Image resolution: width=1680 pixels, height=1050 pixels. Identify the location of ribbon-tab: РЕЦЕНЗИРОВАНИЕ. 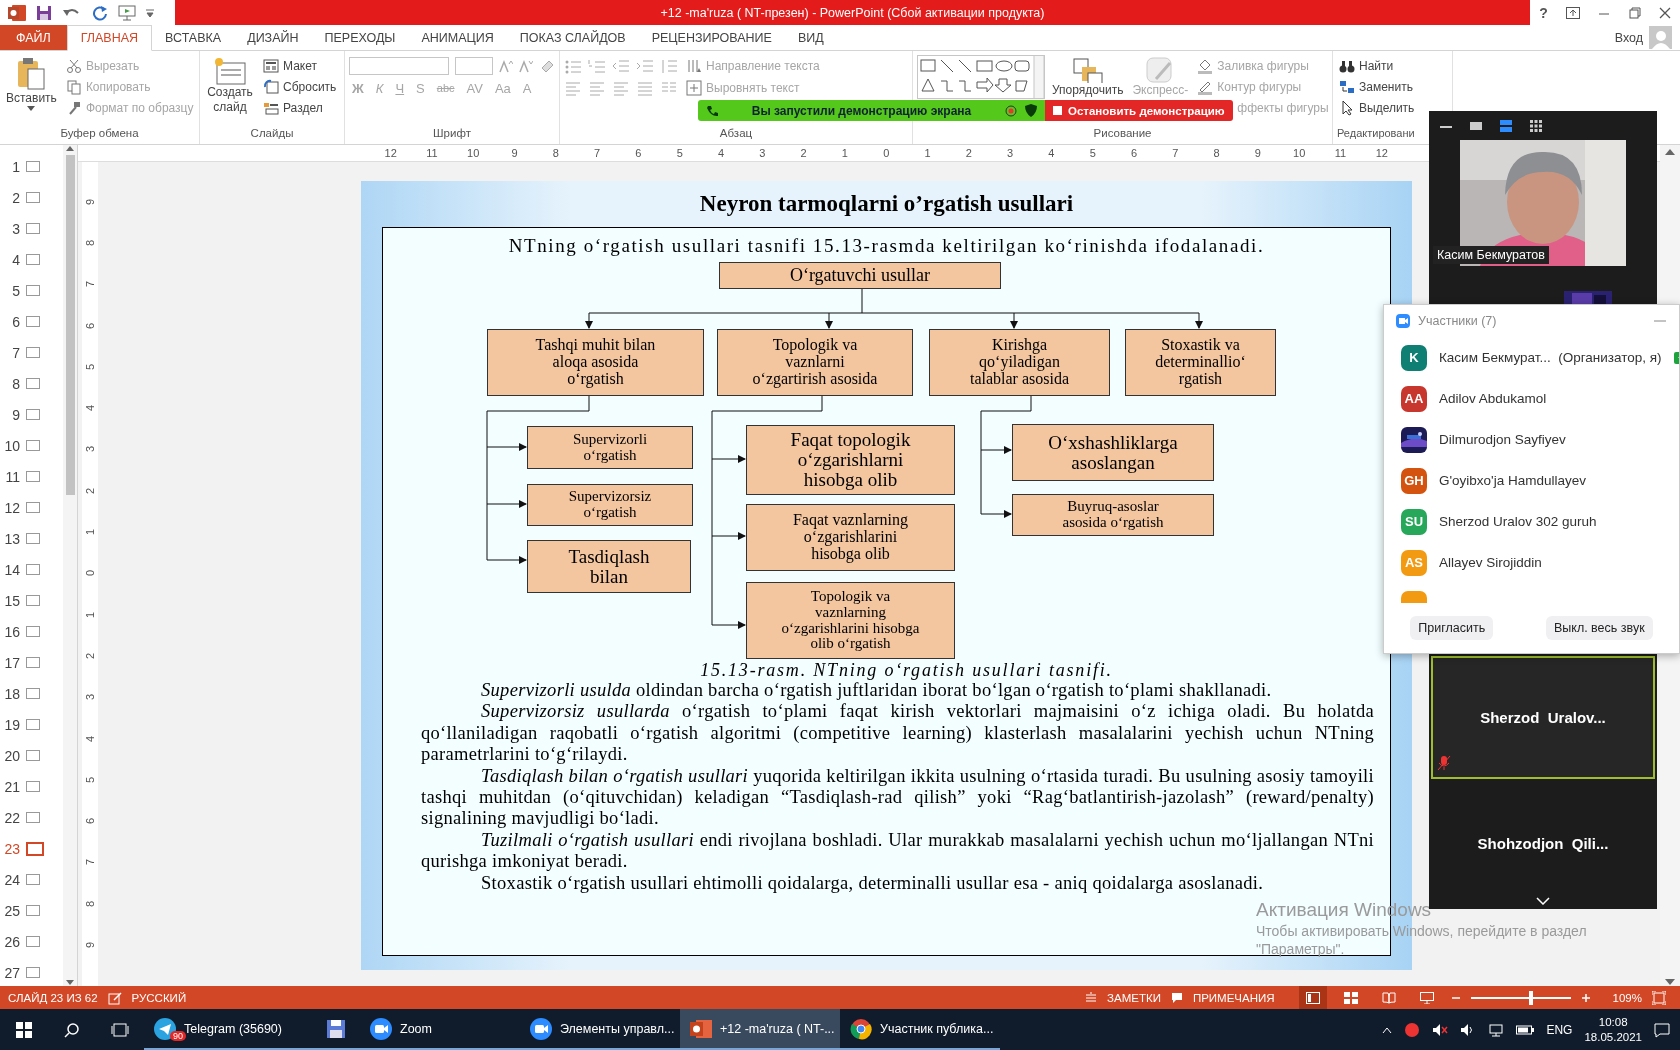
(711, 37).